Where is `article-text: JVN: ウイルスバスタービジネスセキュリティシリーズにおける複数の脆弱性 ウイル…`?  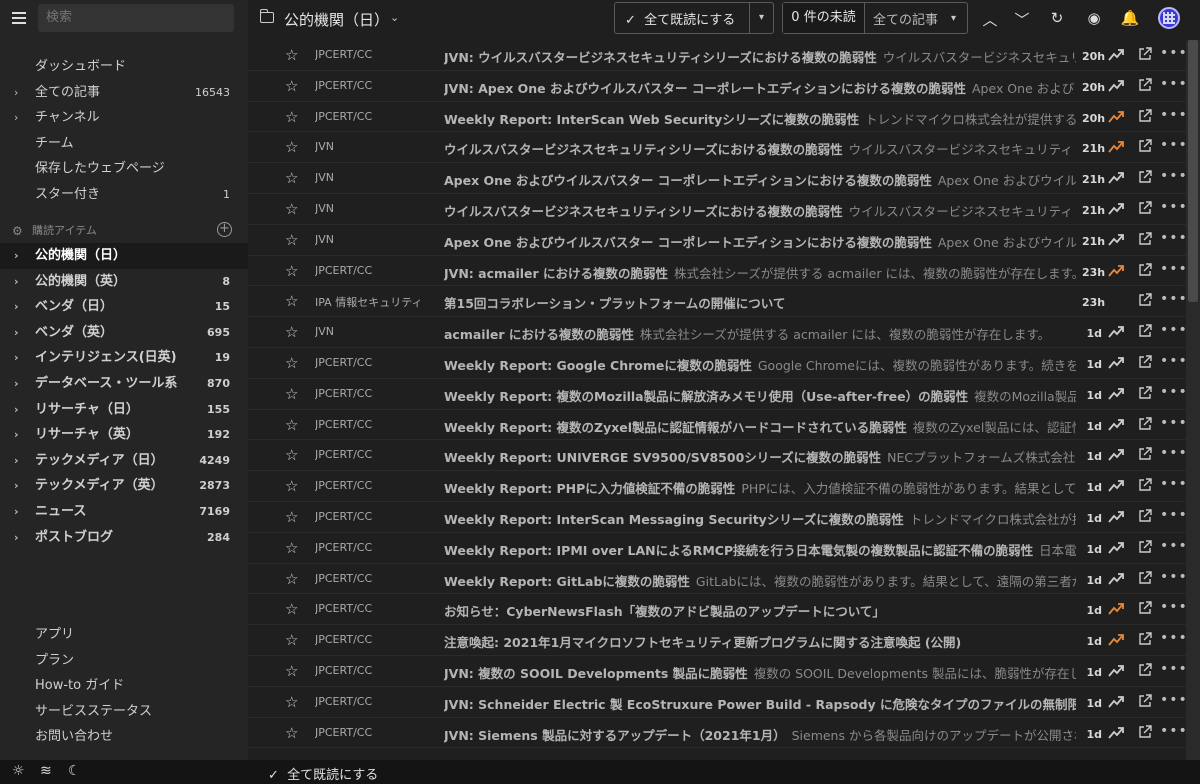
article-text: JVN: ウイルスバスタービジネスセキュリティシリーズにおける複数の脆弱性 ウイル… is located at coordinates (760, 56).